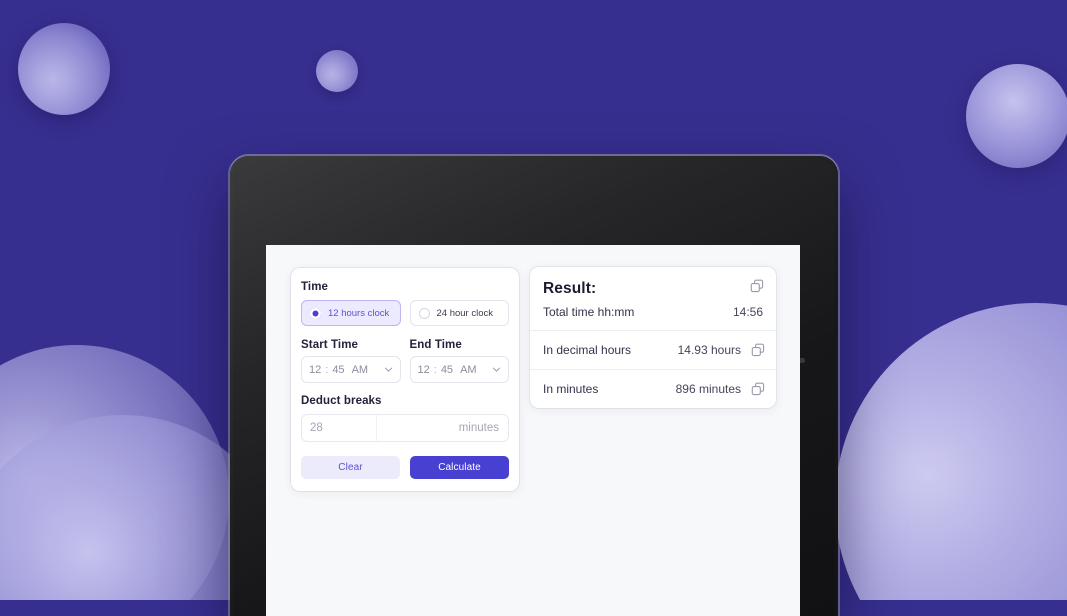 The image size is (1067, 616). Describe the element at coordinates (351, 369) in the screenshot. I see `start-time-input: 12 : 45 AM` at that location.